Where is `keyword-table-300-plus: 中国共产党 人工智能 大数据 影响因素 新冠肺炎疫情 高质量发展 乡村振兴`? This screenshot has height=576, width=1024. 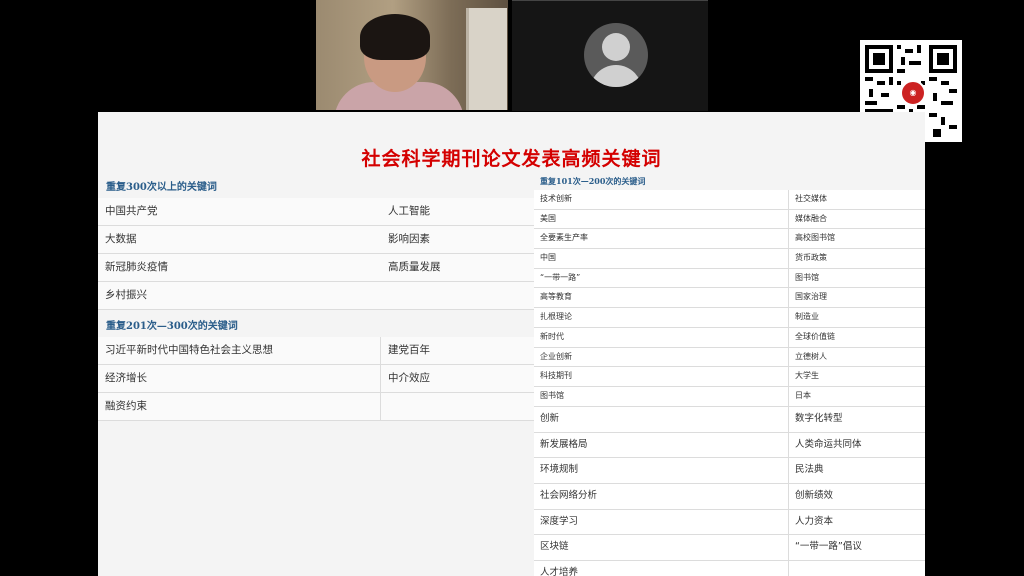
keyword-table-300-plus: 中国共产党 人工智能 大数据 影响因素 新冠肺炎疫情 高质量发展 乡村振兴 is located at coordinates (317, 254).